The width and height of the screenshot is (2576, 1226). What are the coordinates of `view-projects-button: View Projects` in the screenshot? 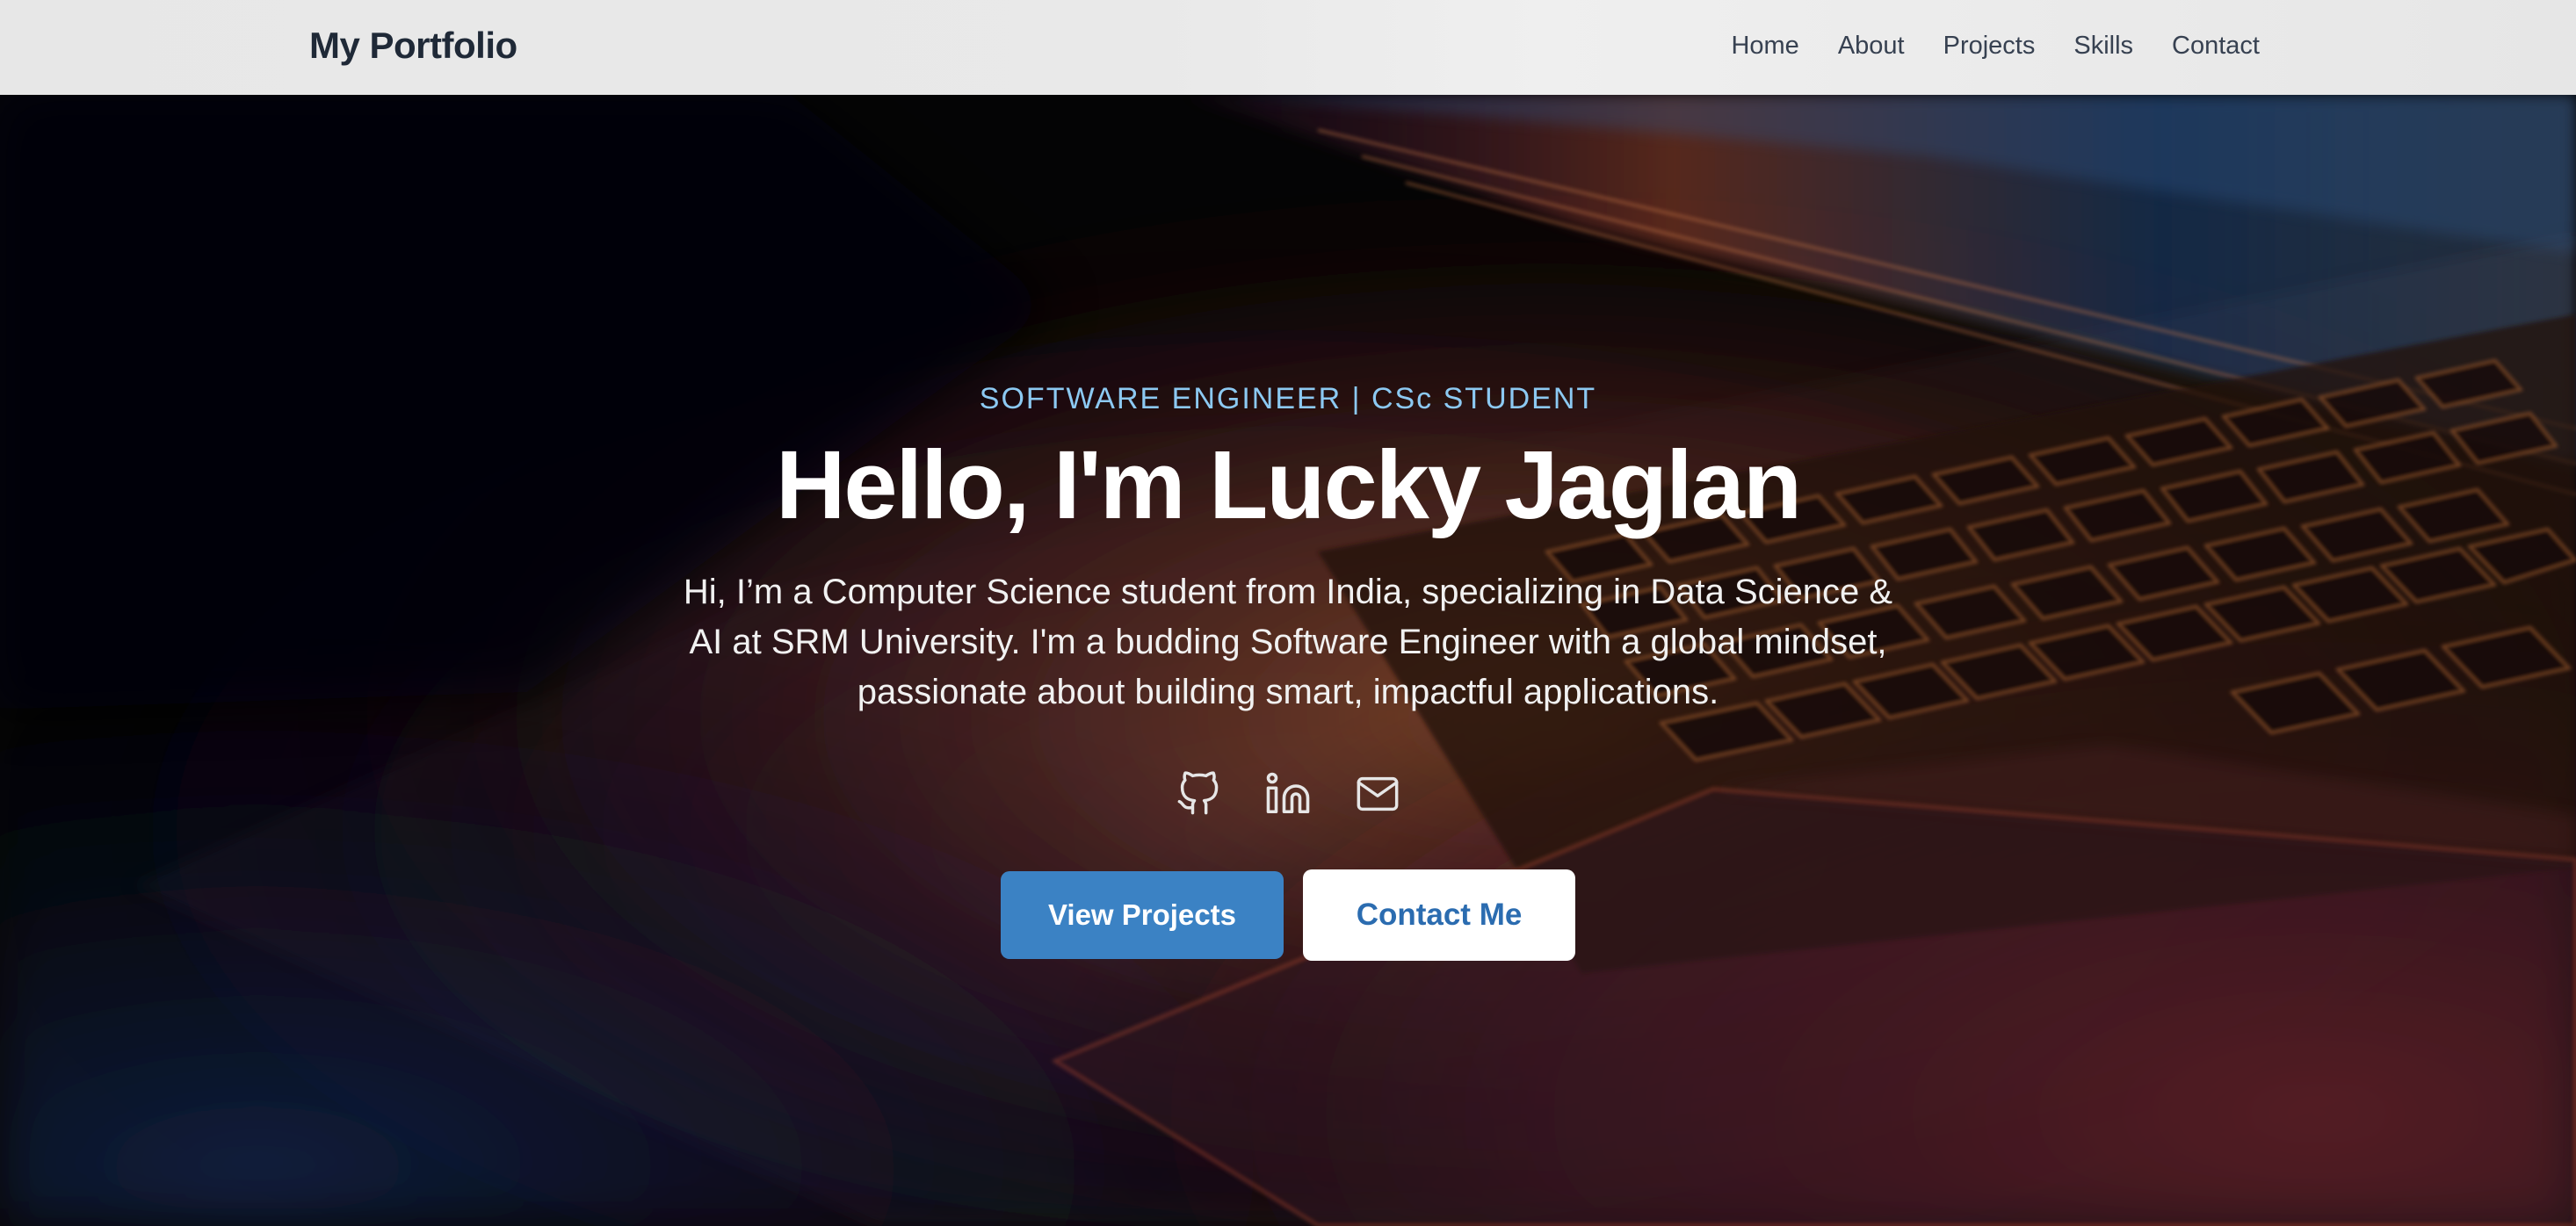 It's located at (1142, 915).